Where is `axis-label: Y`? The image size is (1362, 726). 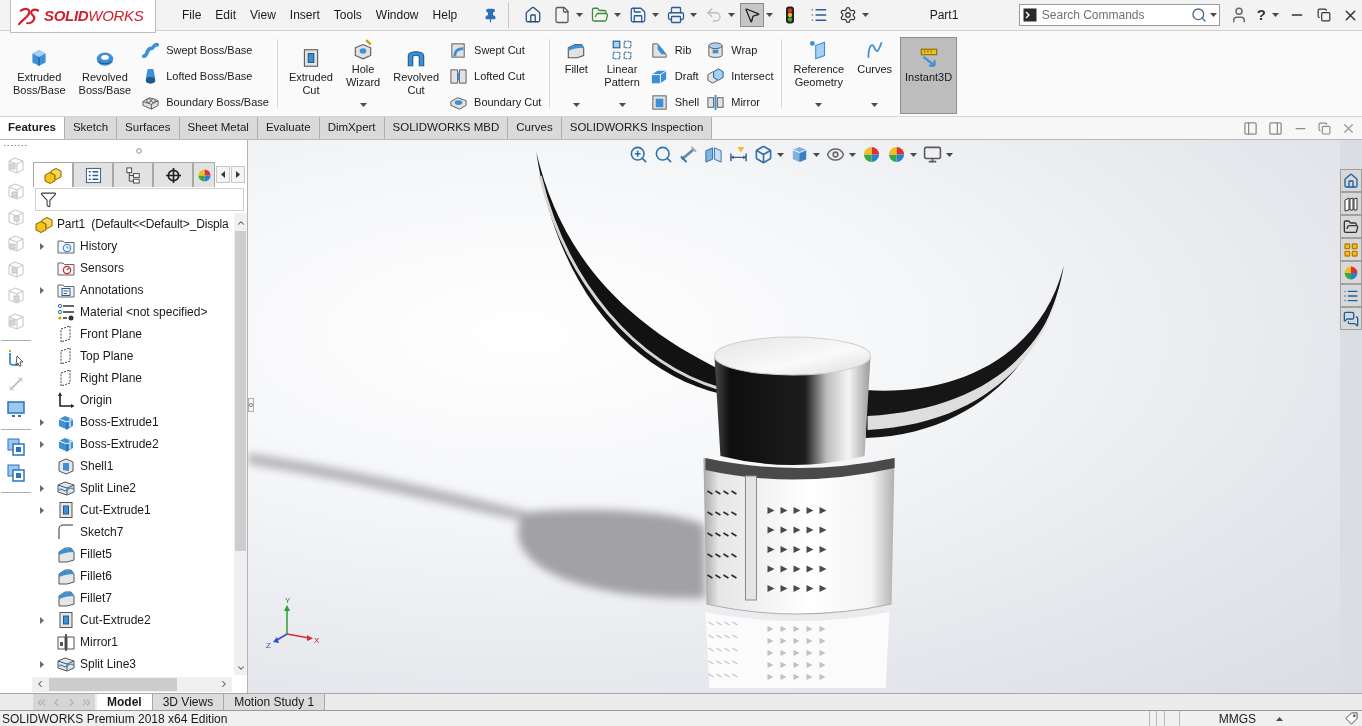
axis-label: Y is located at coordinates (288, 600).